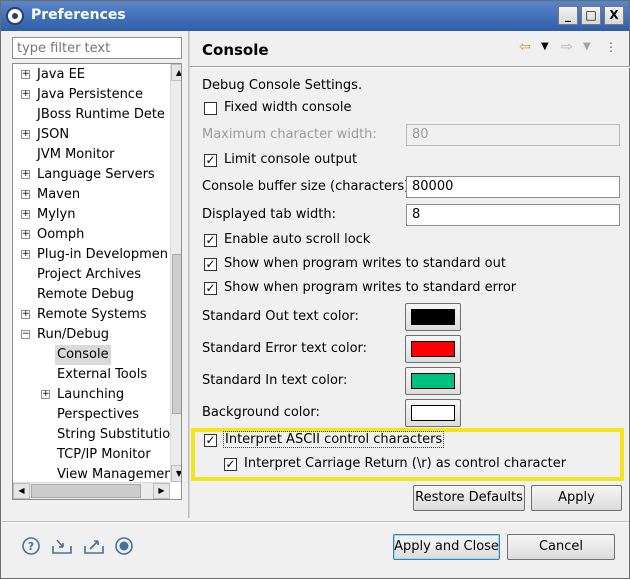 This screenshot has height=579, width=630. What do you see at coordinates (15, 16) in the screenshot?
I see `eclipse-icon` at bounding box center [15, 16].